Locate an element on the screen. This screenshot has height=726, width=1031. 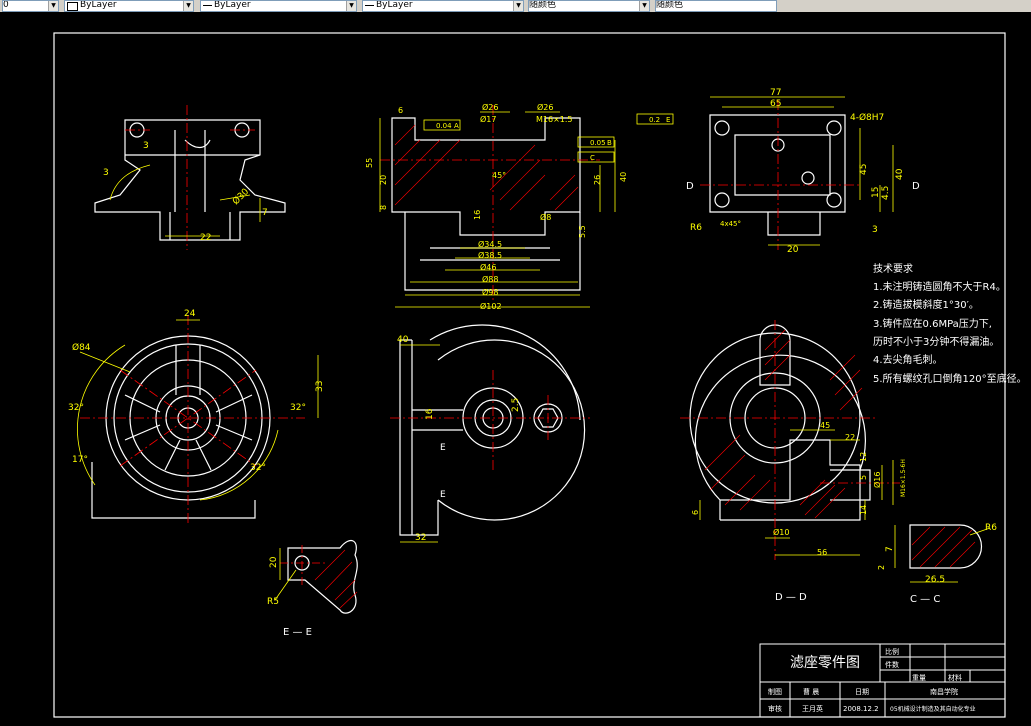
tech-req-title: 技术要求 is located at coordinates (893, 268).